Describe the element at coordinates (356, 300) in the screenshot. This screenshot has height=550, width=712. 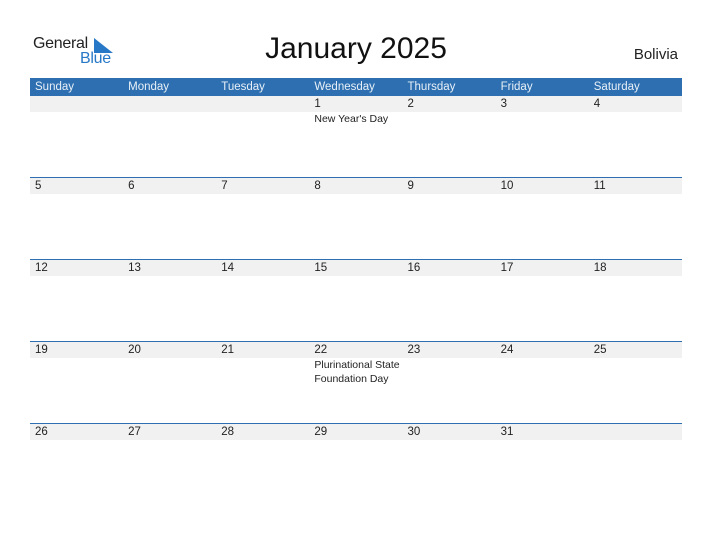
I see `week-row: 12 13 14 15 16 17 18` at that location.